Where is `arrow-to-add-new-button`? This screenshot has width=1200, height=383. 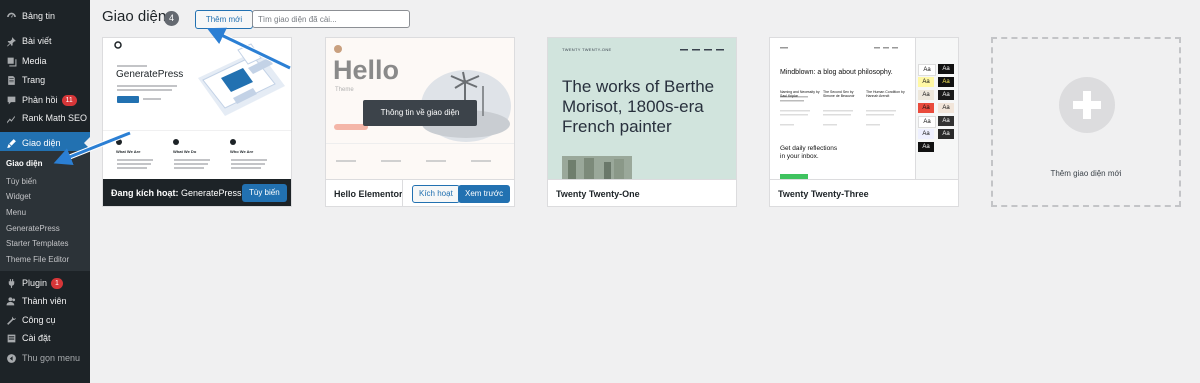
arrow-to-add-new-button is located at coordinates (249, 49).